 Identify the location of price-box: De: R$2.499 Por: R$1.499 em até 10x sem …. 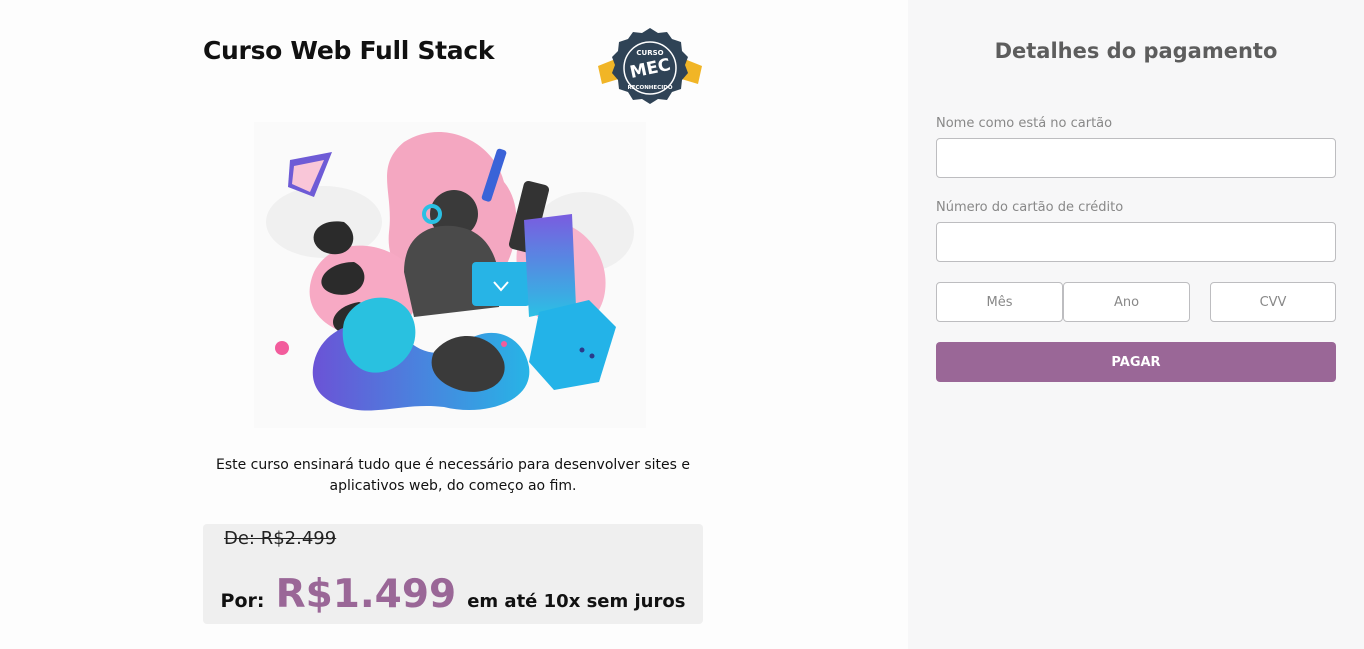
(453, 574).